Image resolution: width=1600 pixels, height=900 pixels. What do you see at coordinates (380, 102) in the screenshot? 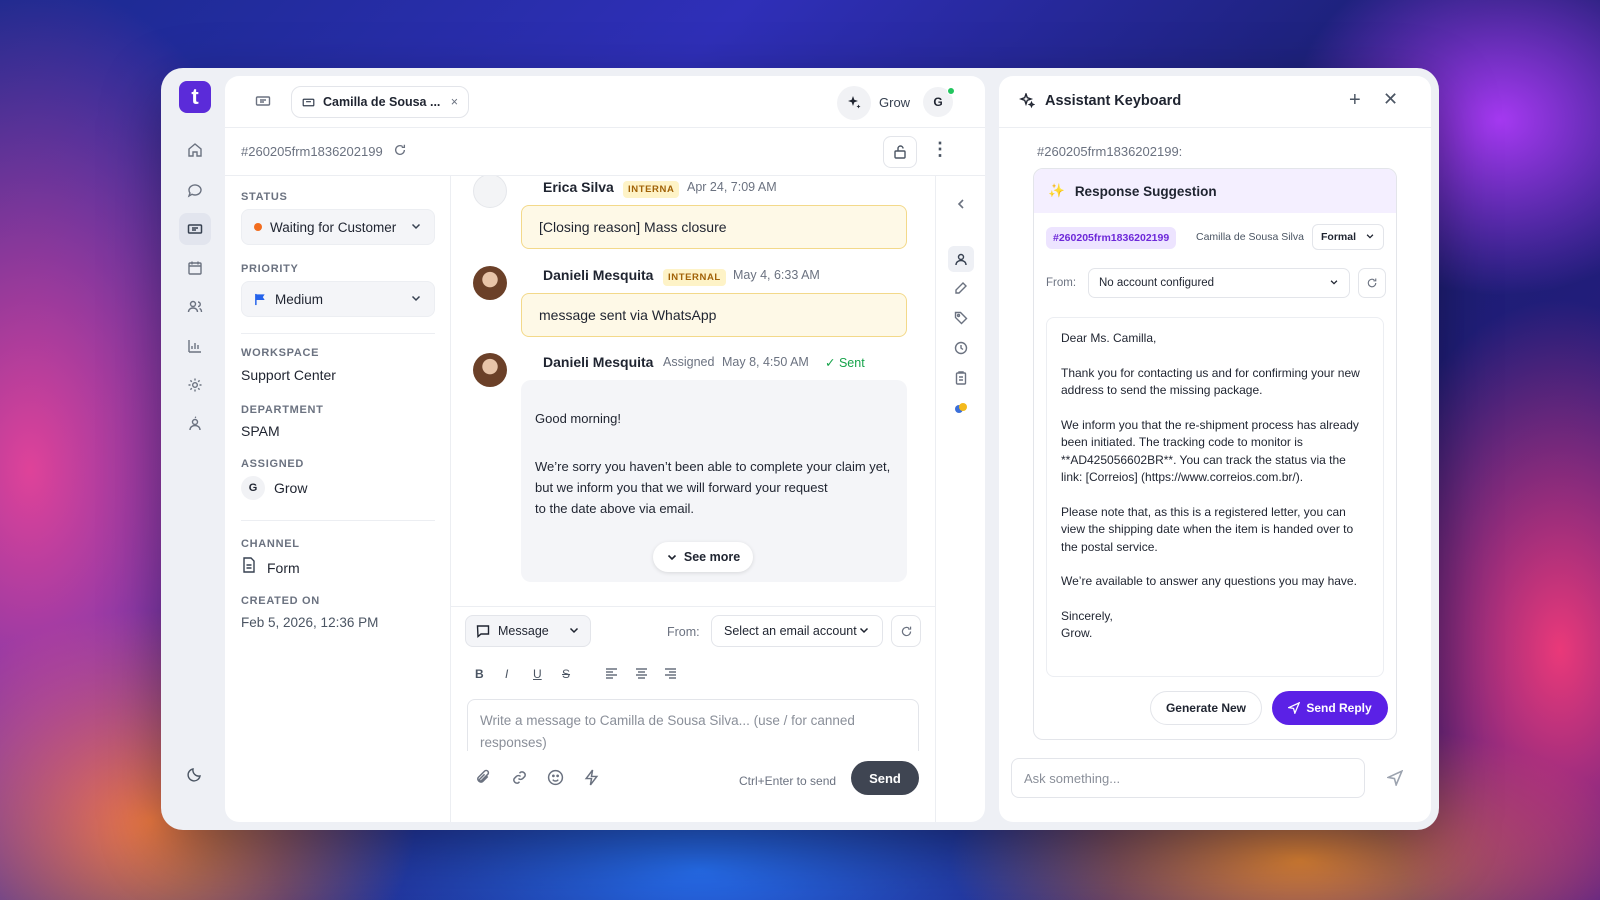
I see `tab-ticket: Camilla de Sousa ... ×` at bounding box center [380, 102].